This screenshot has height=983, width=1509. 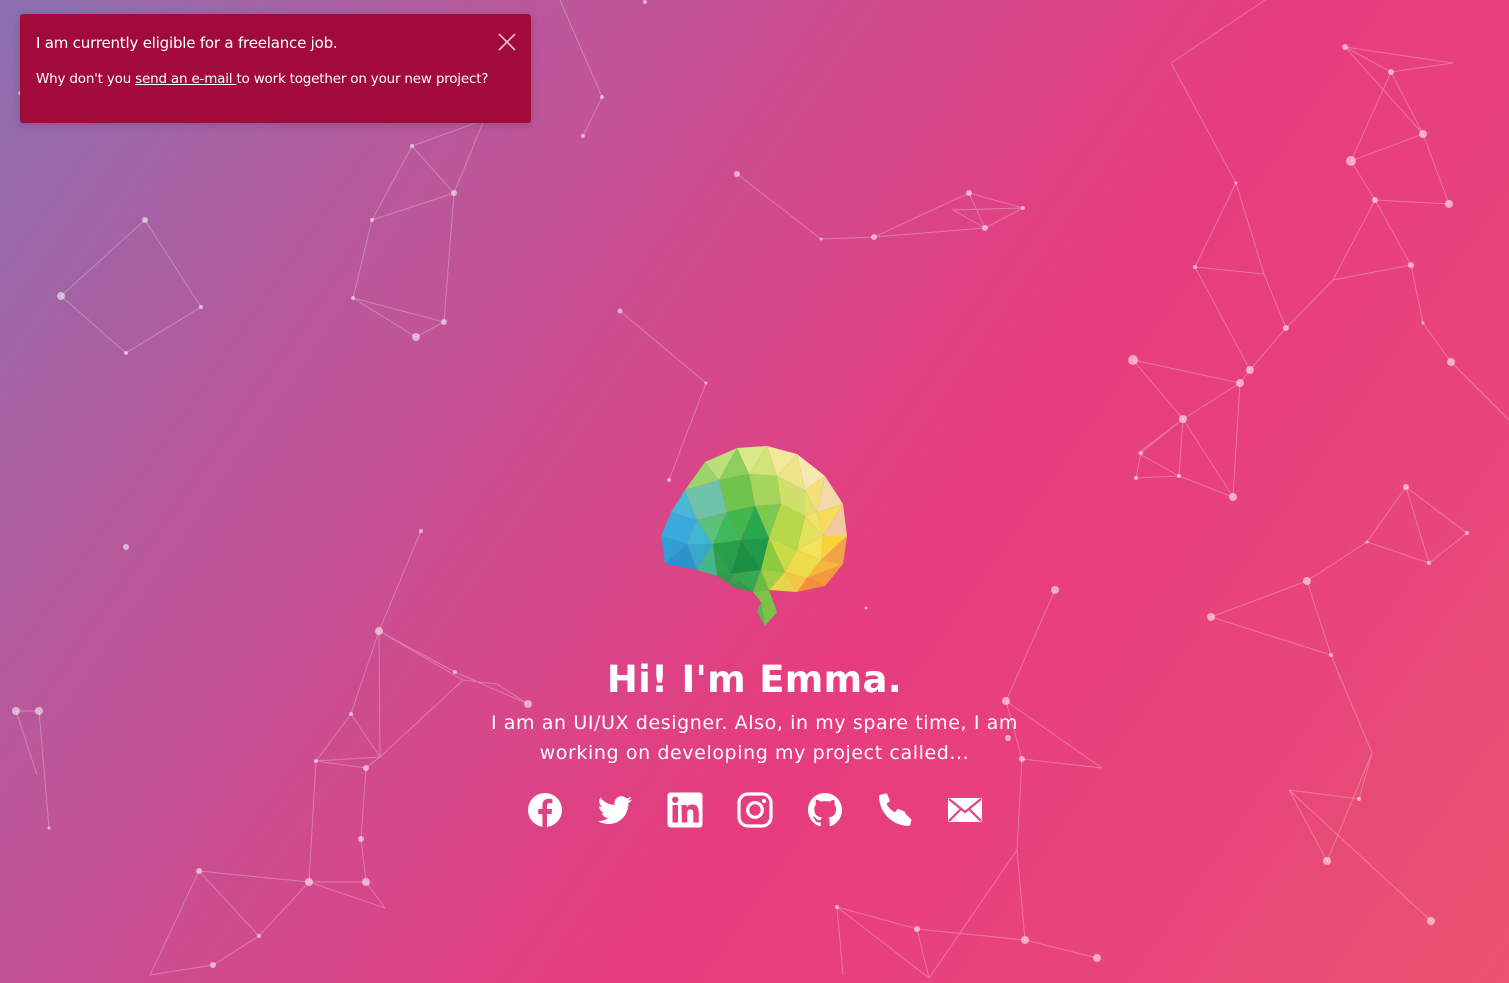 I want to click on hero-title: Hi! I'm Emma., so click(x=754, y=679).